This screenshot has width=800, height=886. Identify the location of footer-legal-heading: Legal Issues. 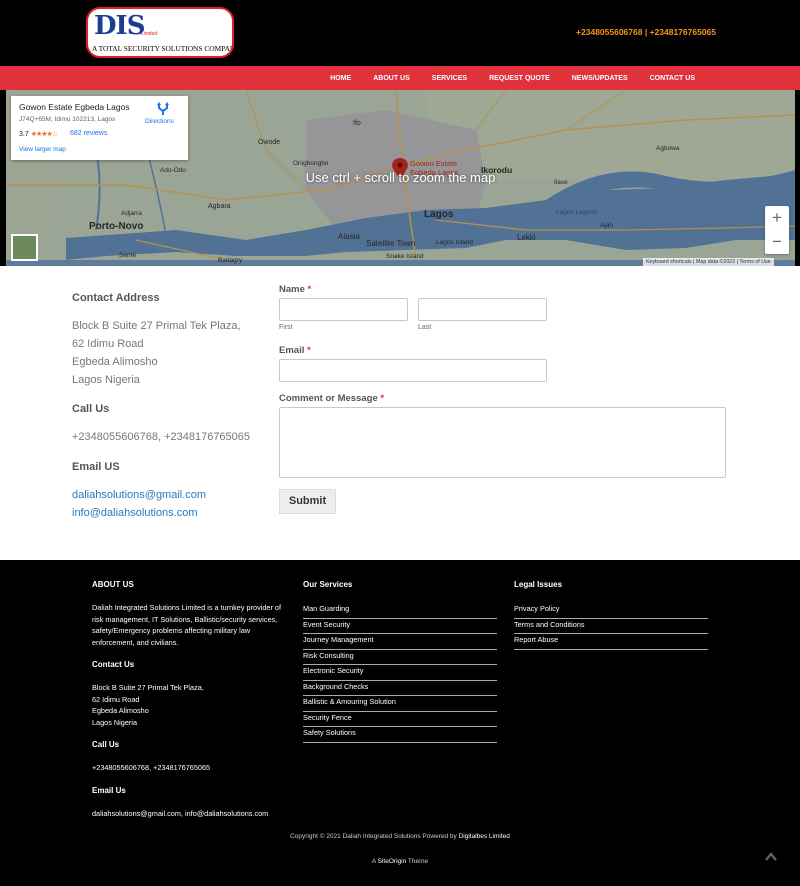
(538, 584).